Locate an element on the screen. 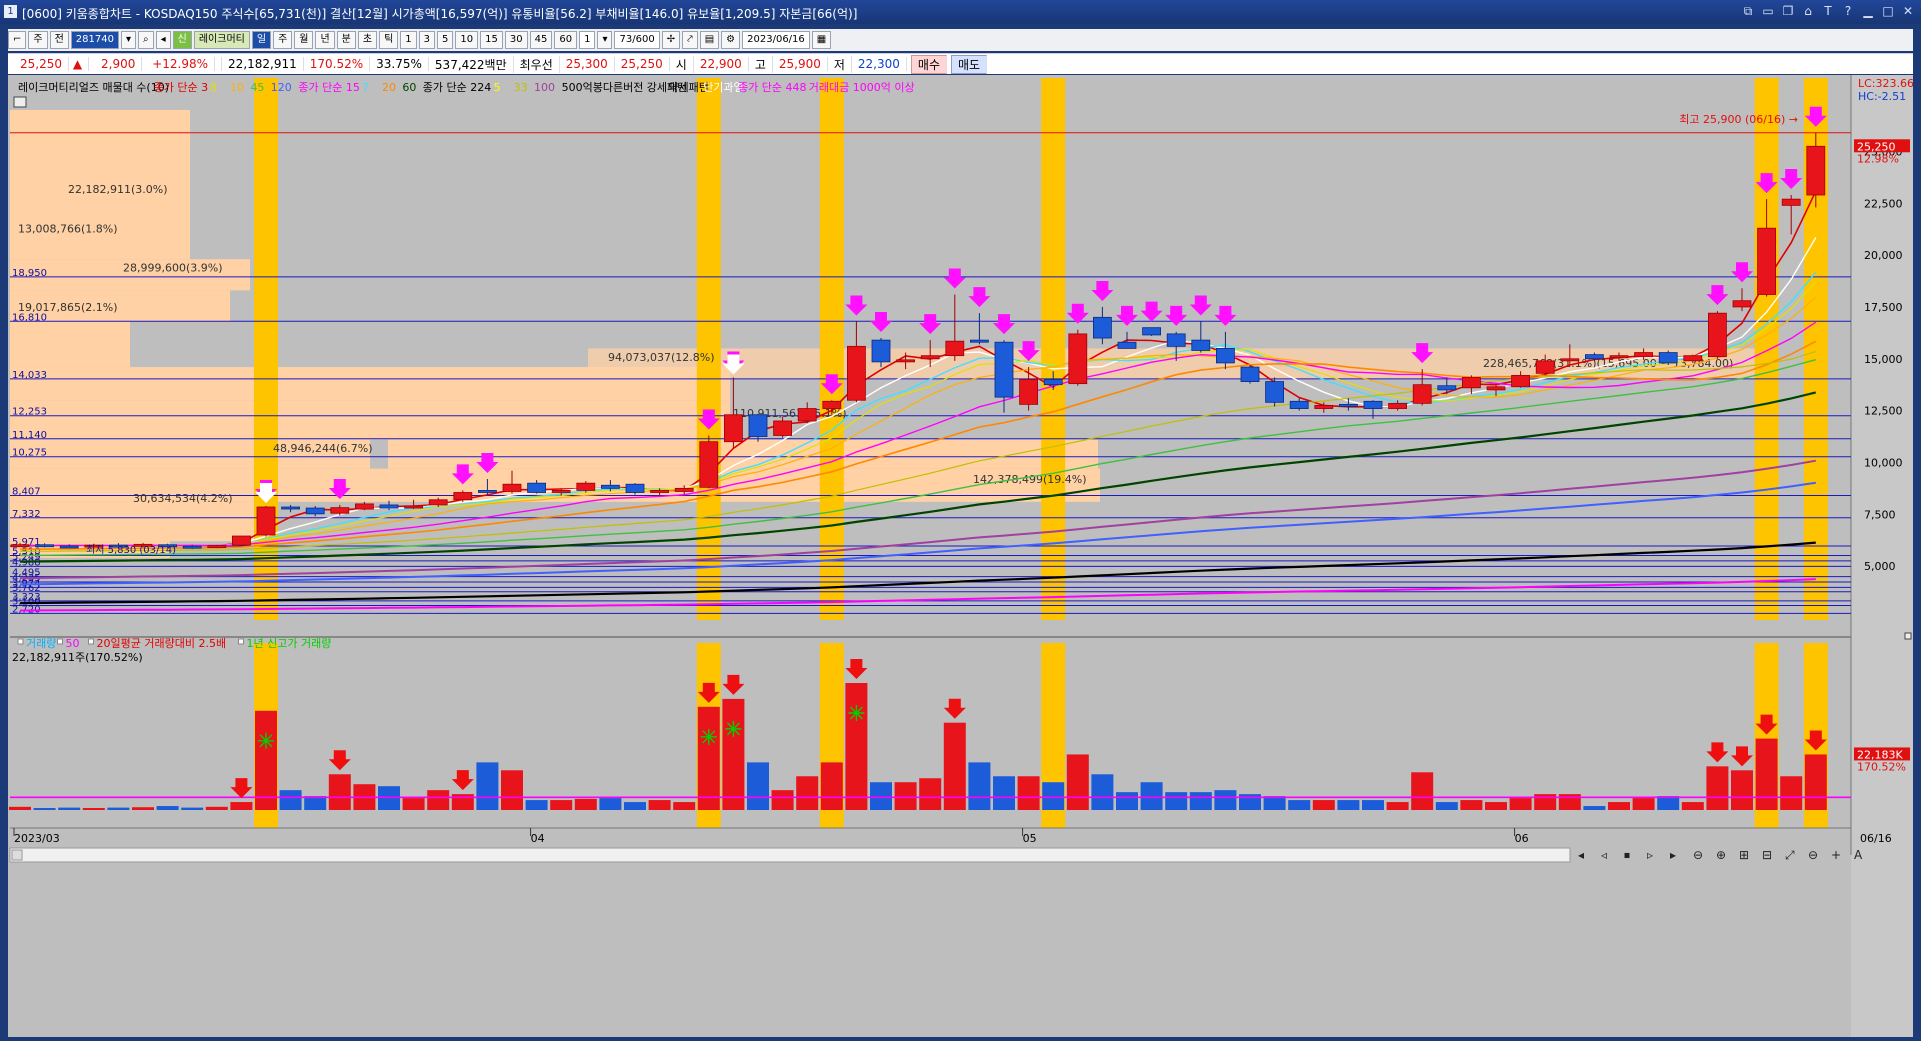 This screenshot has width=1921, height=1041. tab-period-week: 주 is located at coordinates (283, 40).